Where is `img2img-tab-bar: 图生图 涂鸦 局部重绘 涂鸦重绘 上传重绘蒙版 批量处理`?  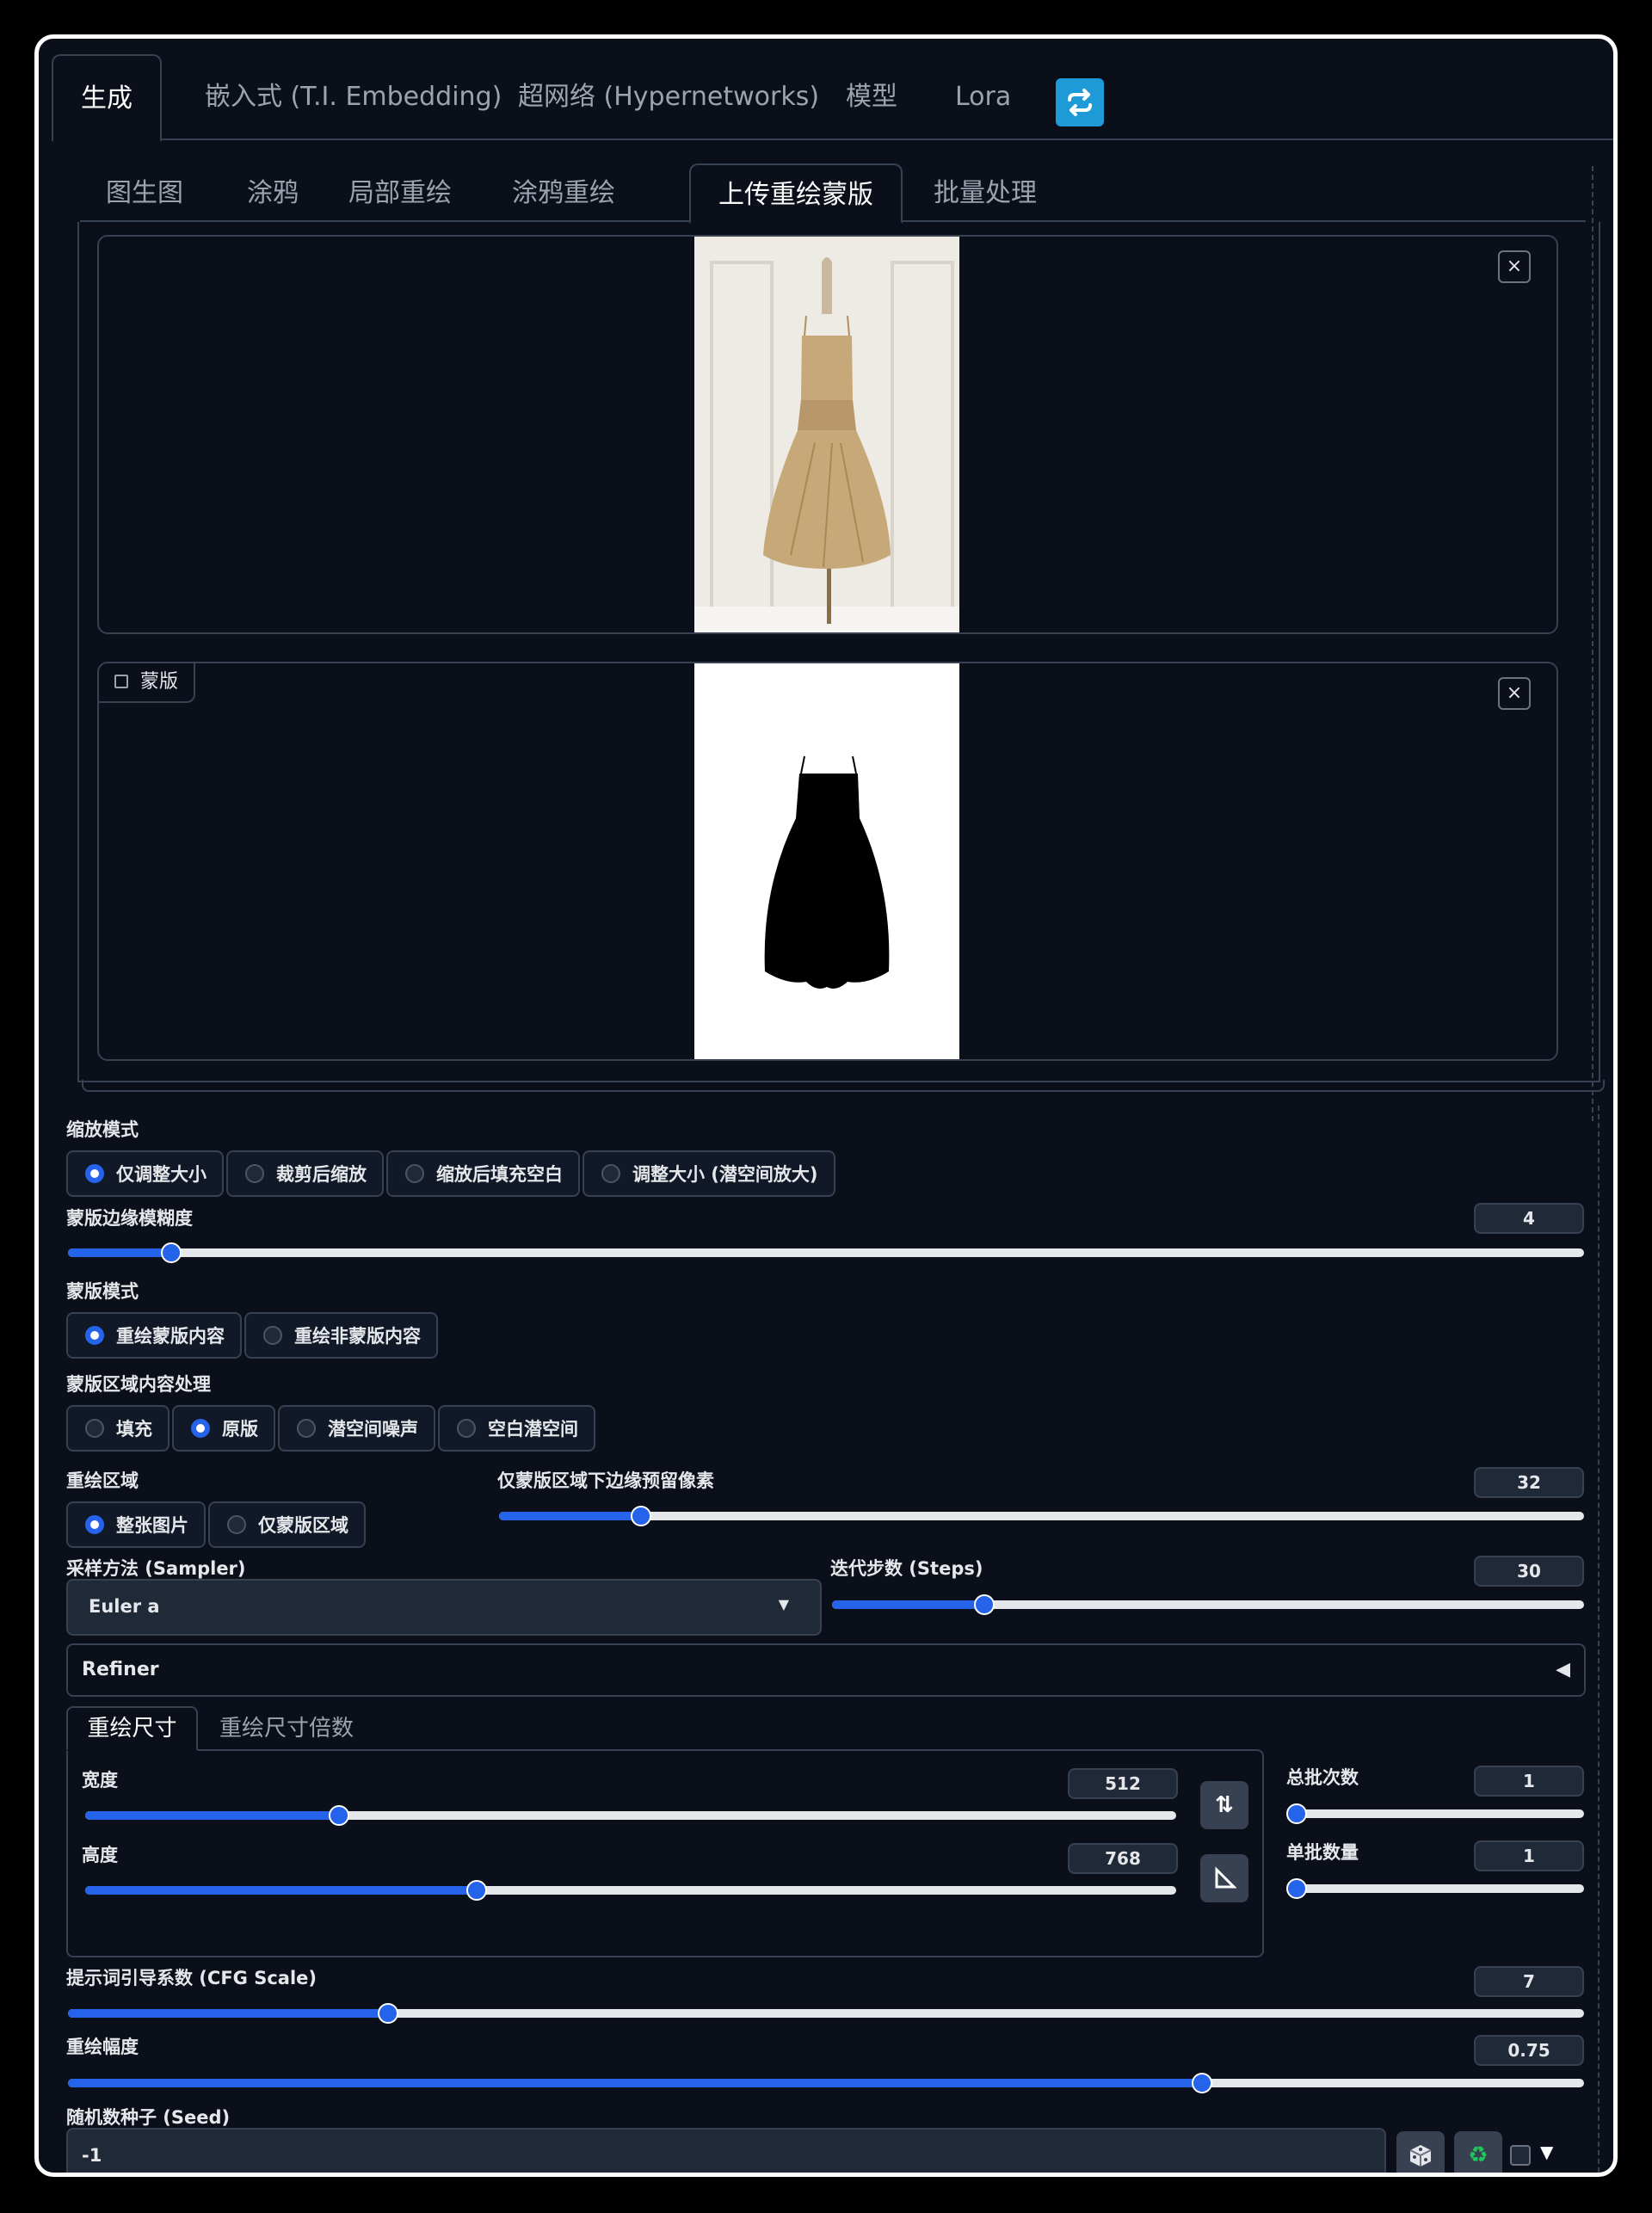
img2img-tab-bar: 图生图 涂鸦 局部重绘 涂鸦重绘 上传重绘蒙版 批量处理 is located at coordinates (833, 193).